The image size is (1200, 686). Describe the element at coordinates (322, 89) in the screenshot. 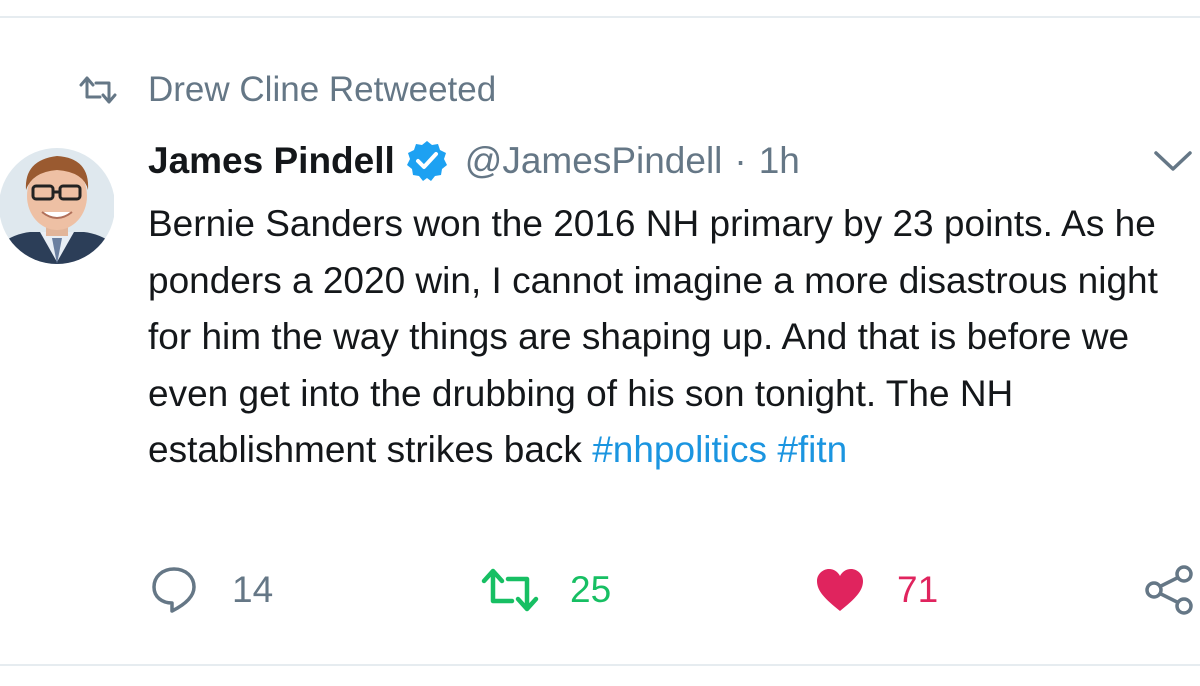

I see `retweet-banner-text: Drew Cline Retweeted` at that location.